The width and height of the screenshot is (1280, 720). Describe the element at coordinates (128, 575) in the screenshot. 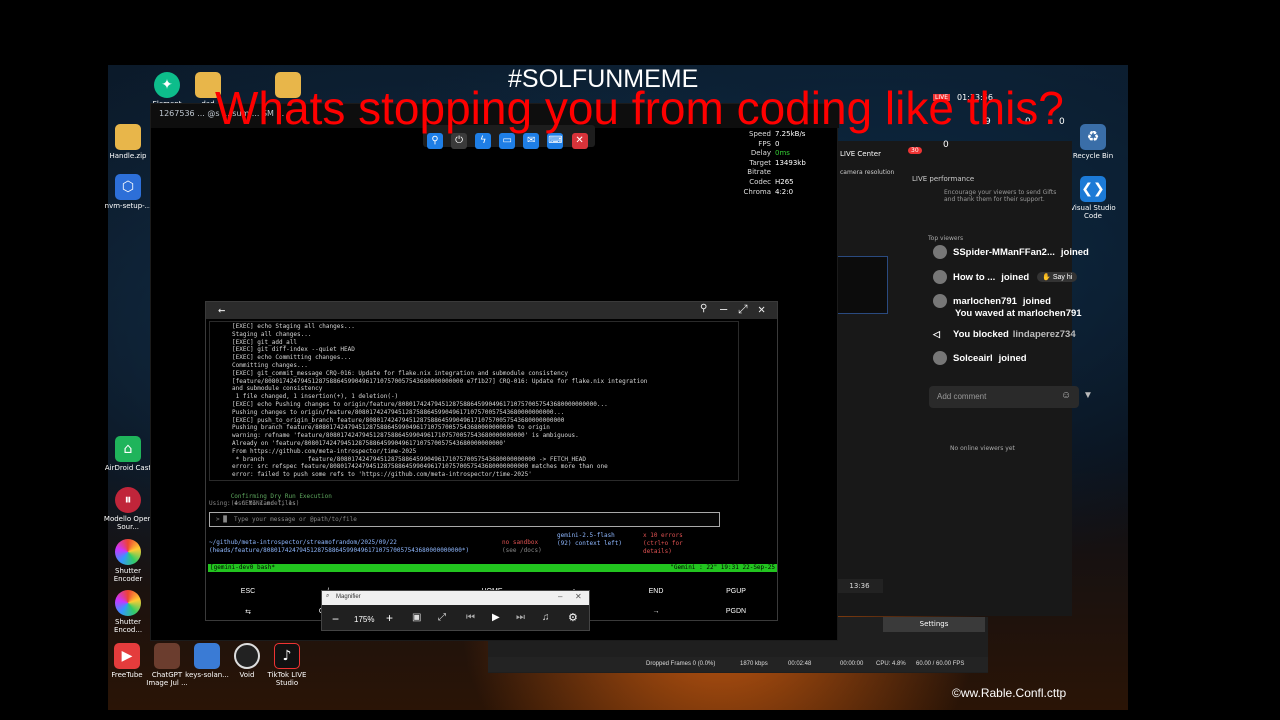

I see `desktop-icon-label: Shutter Encoder` at that location.